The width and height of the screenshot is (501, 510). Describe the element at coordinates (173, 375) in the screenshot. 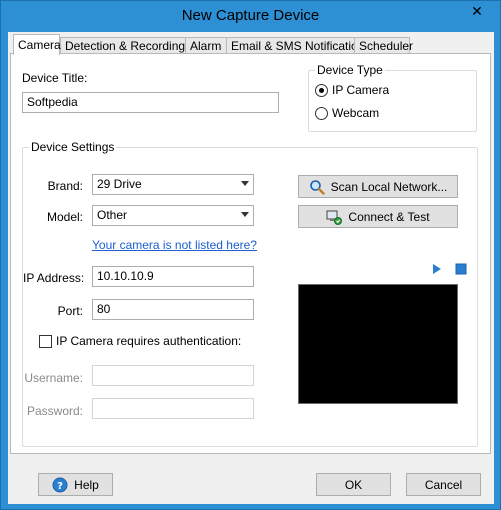

I see `username-input` at that location.